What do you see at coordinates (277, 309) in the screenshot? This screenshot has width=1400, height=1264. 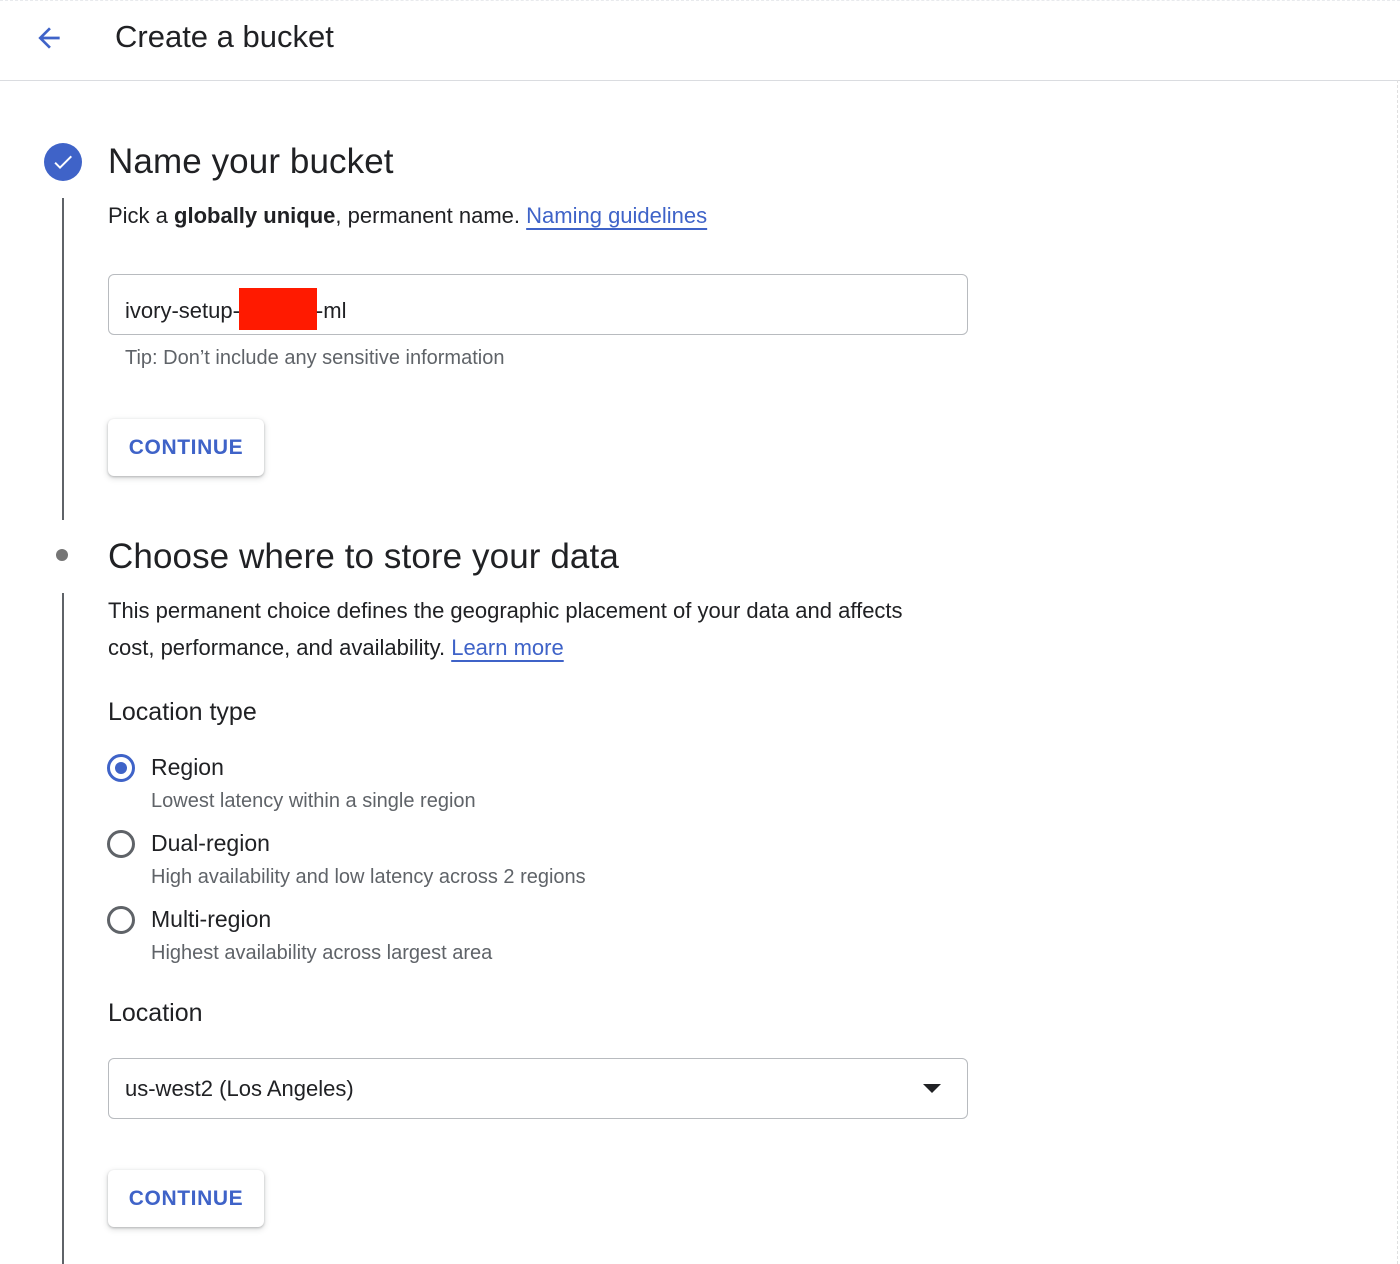 I see `redaction-box` at bounding box center [277, 309].